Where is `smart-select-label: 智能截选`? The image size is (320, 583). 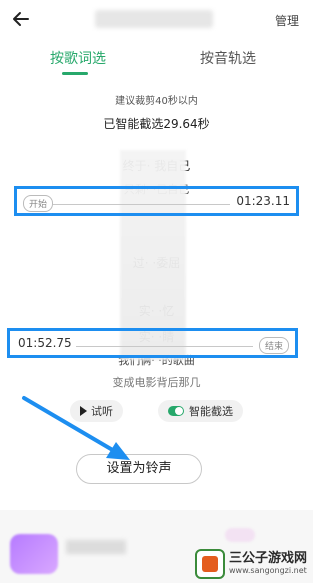 smart-select-label: 智能截选 is located at coordinates (211, 411).